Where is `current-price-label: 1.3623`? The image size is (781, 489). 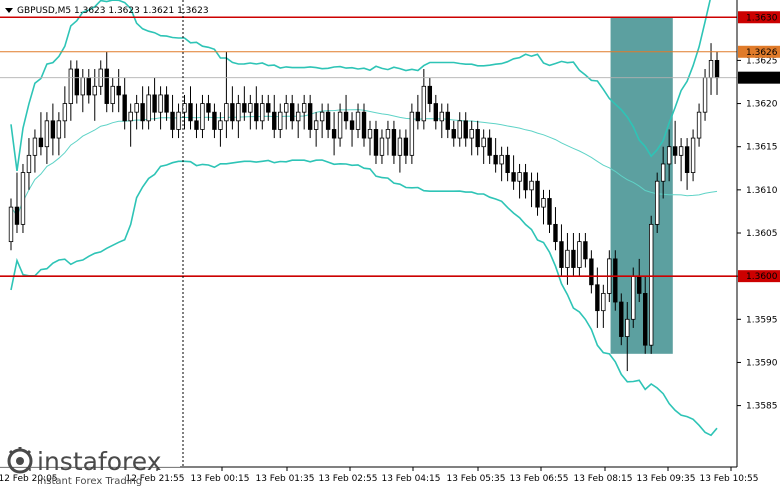
current-price-label: 1.3623 is located at coordinates (762, 79).